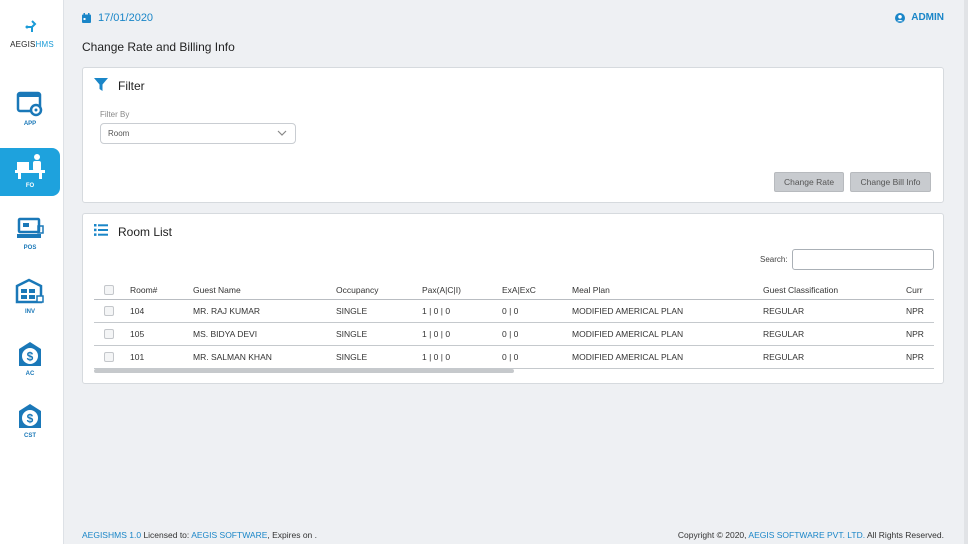  I want to click on accounts-dollar-icon: $, so click(30, 354).